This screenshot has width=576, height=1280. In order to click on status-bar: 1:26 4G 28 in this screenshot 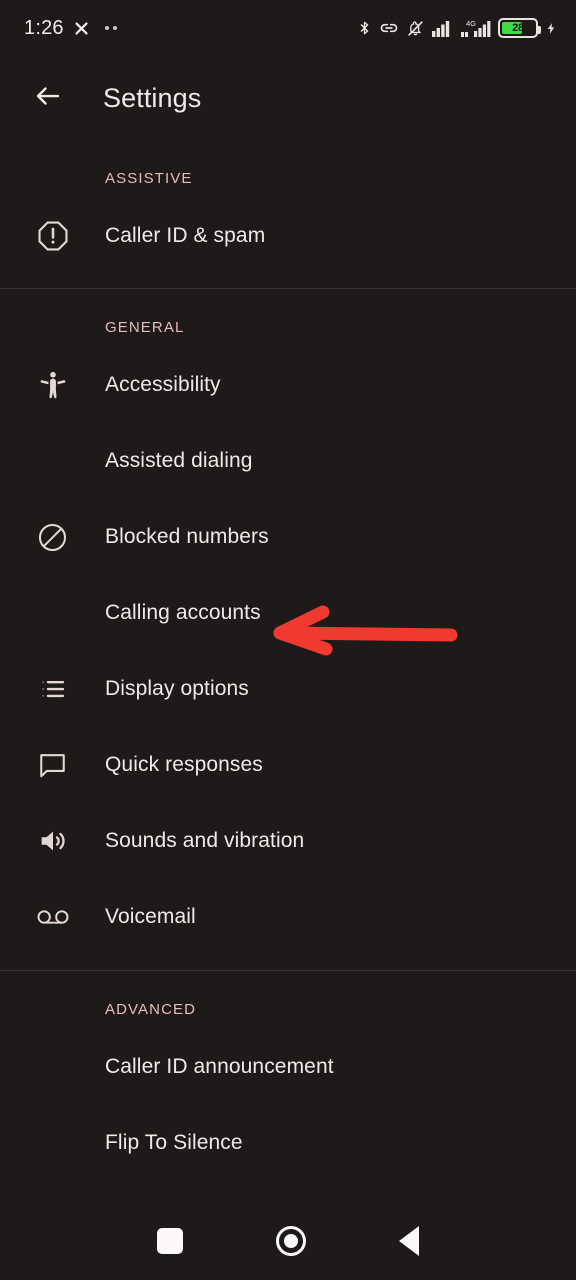, I will do `click(288, 28)`.